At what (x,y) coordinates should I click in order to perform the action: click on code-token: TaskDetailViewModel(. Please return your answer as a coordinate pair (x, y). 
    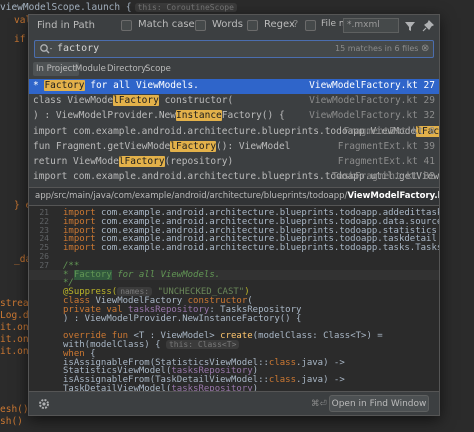
    Looking at the image, I should click on (117, 387).